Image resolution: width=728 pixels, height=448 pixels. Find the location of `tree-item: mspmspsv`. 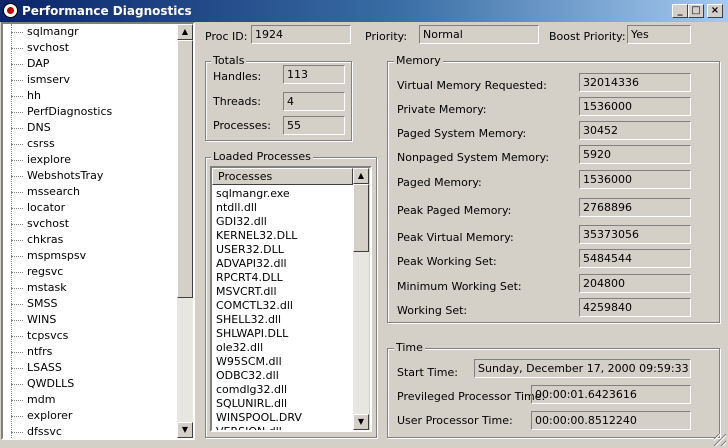

tree-item: mspmspsv is located at coordinates (90, 256).